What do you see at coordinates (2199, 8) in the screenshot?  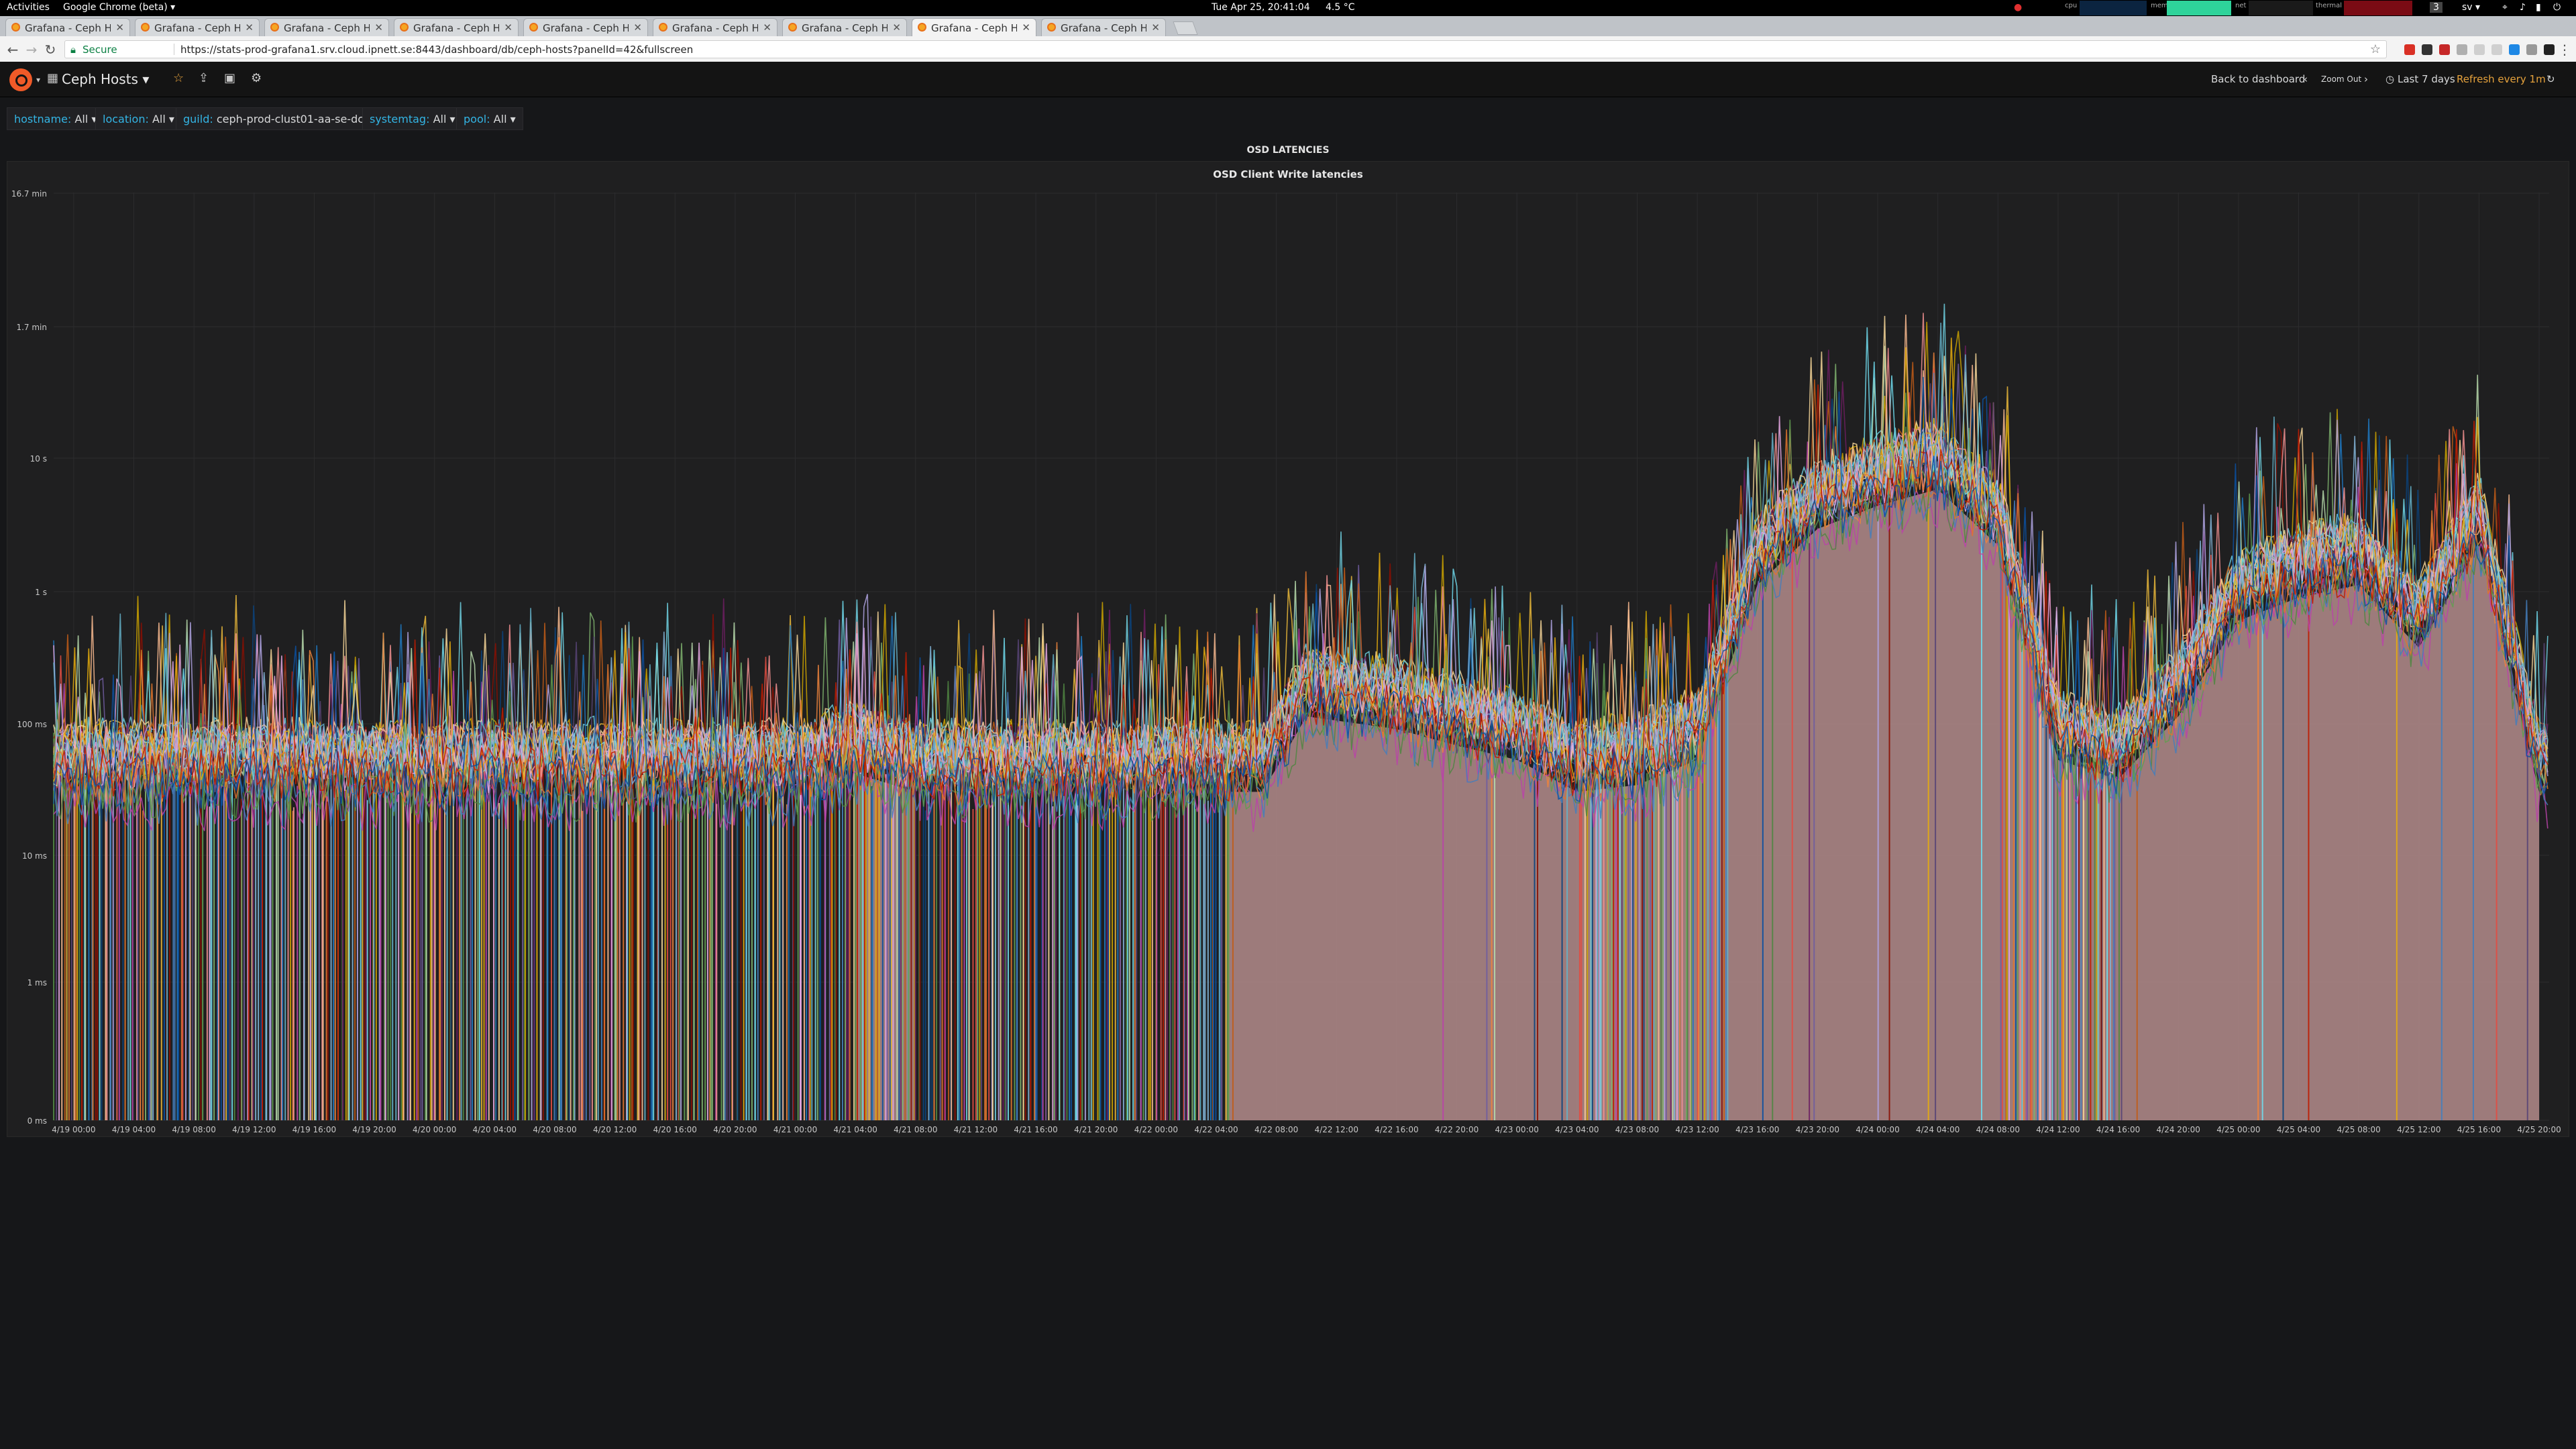 I see `mem-meter` at bounding box center [2199, 8].